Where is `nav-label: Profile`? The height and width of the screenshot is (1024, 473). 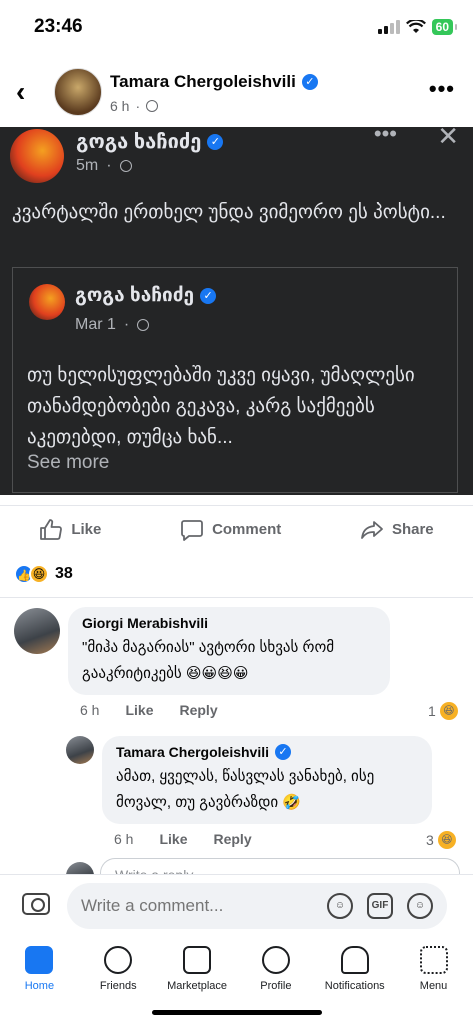 nav-label: Profile is located at coordinates (276, 986).